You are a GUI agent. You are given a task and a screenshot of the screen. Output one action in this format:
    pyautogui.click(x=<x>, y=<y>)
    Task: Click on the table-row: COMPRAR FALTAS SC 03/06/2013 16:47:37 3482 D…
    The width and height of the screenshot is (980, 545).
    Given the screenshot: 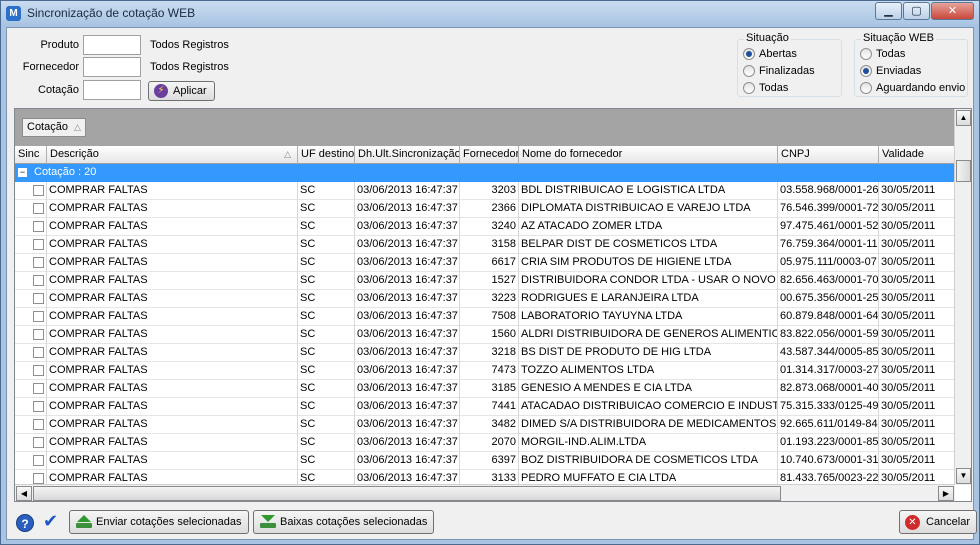 What is the action you would take?
    pyautogui.click(x=485, y=425)
    